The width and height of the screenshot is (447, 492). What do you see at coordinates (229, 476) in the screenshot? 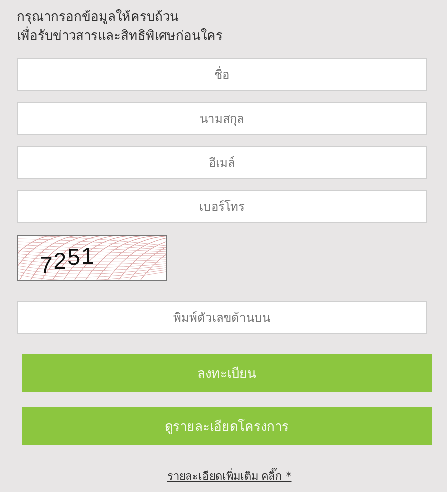
I see `more-details-link: รายละเอียดเพิ่มเติม คลิ๊ก *` at bounding box center [229, 476].